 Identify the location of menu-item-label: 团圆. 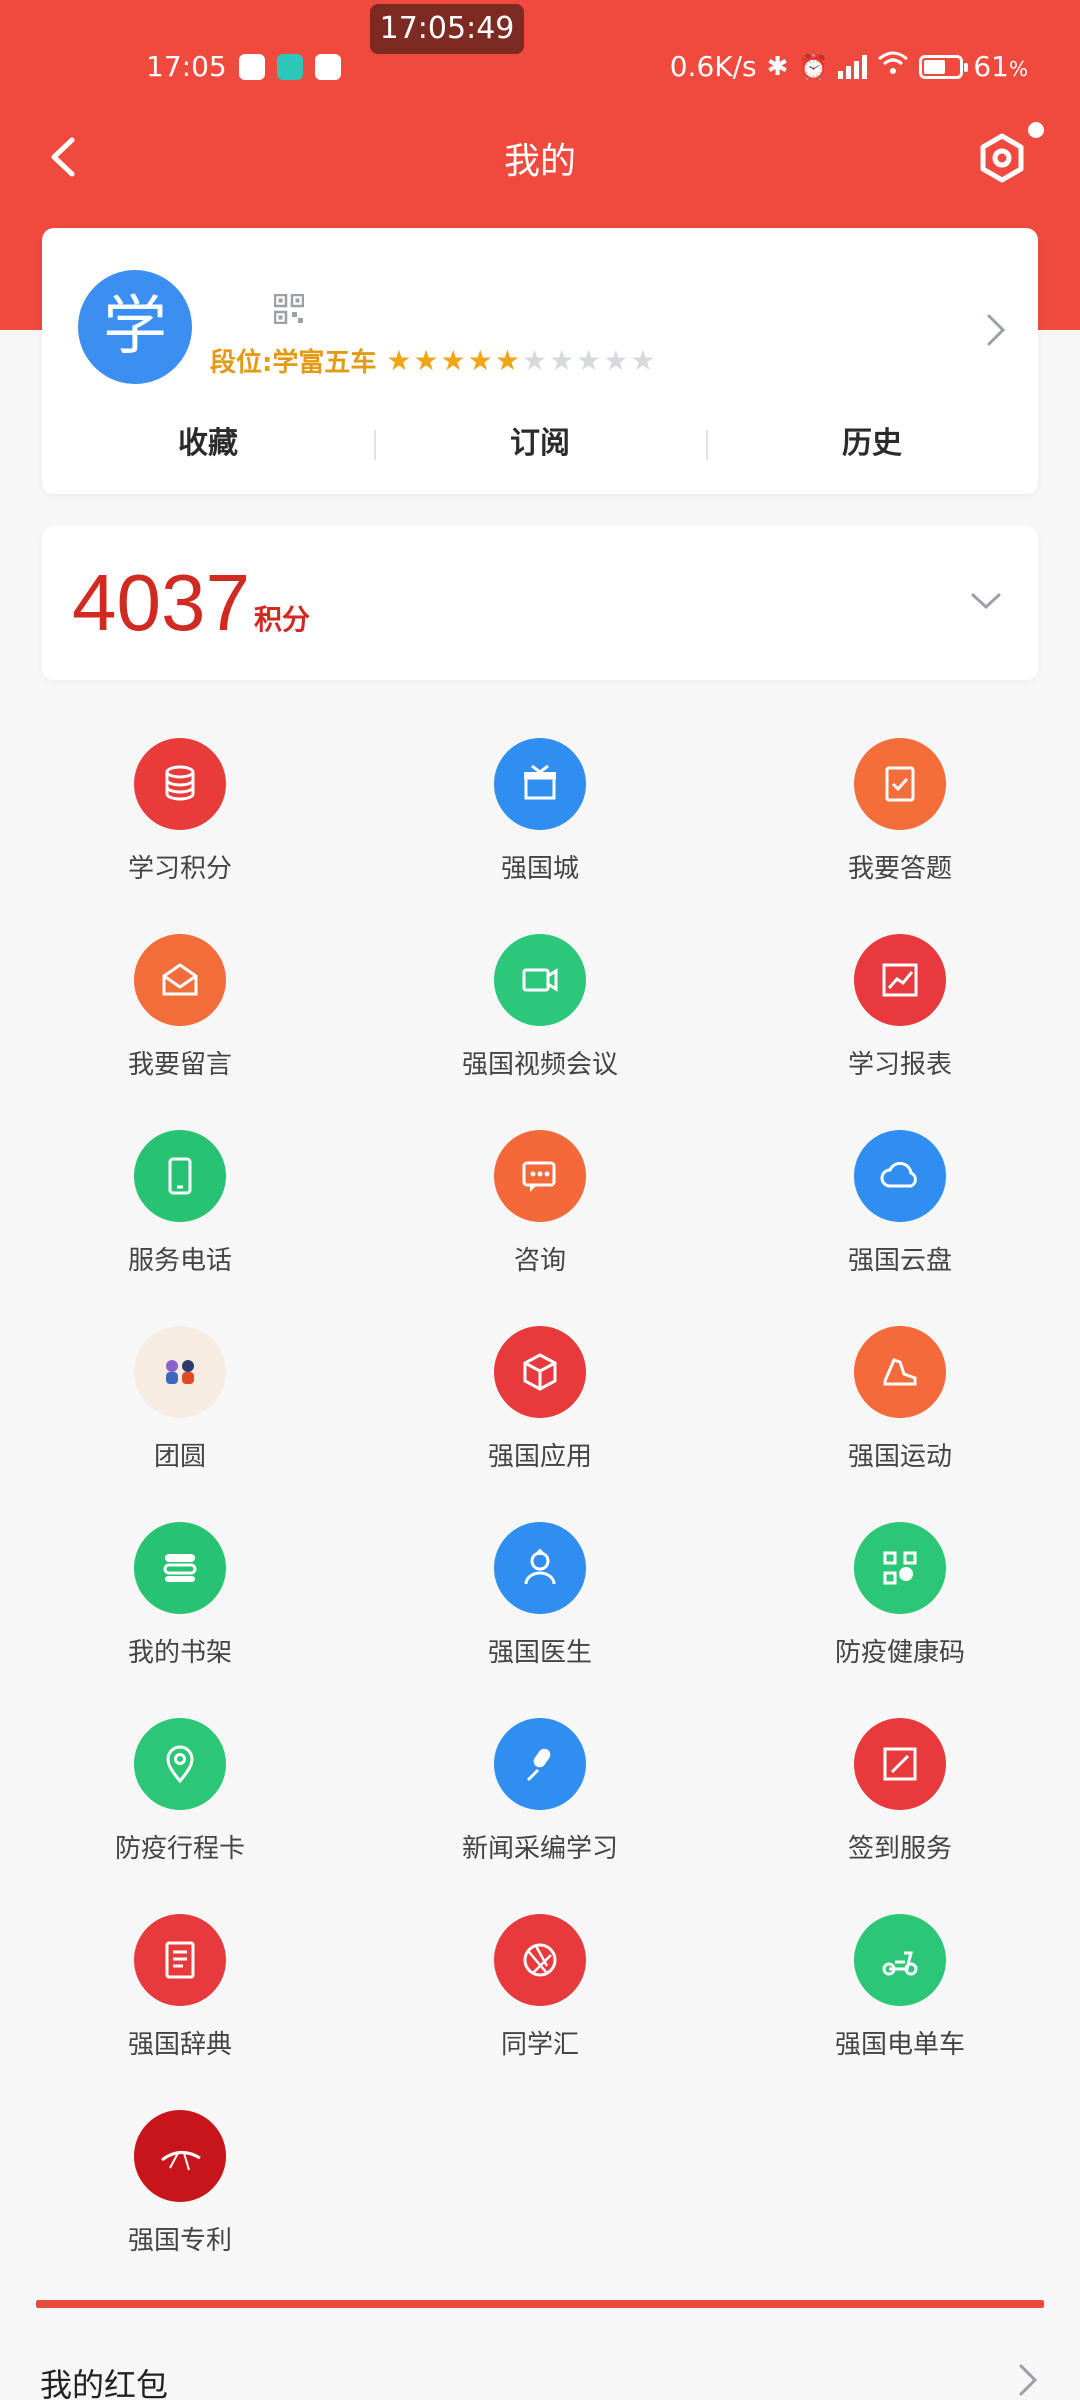
(179, 1457).